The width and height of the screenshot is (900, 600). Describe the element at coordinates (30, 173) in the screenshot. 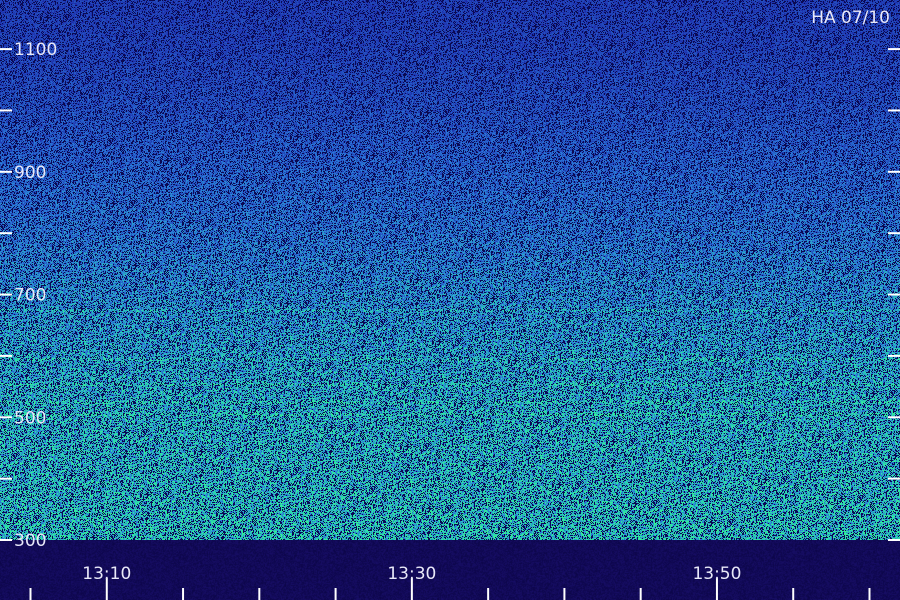

I see `y-tick-label: 900` at that location.